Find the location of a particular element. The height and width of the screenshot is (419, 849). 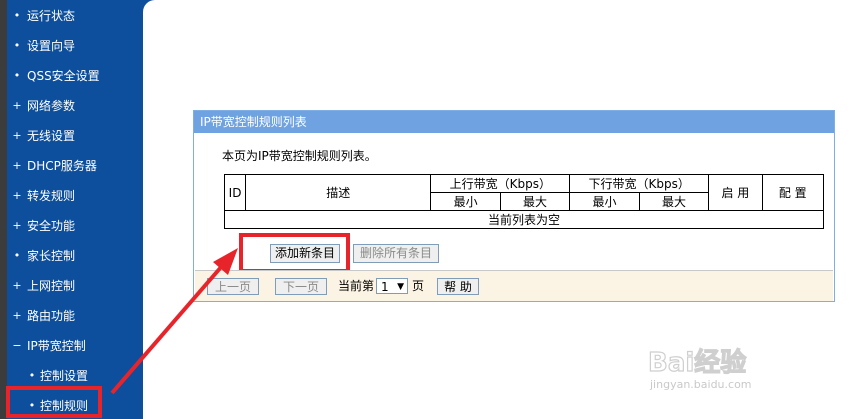

current-page-label: 当前第 is located at coordinates (356, 286).